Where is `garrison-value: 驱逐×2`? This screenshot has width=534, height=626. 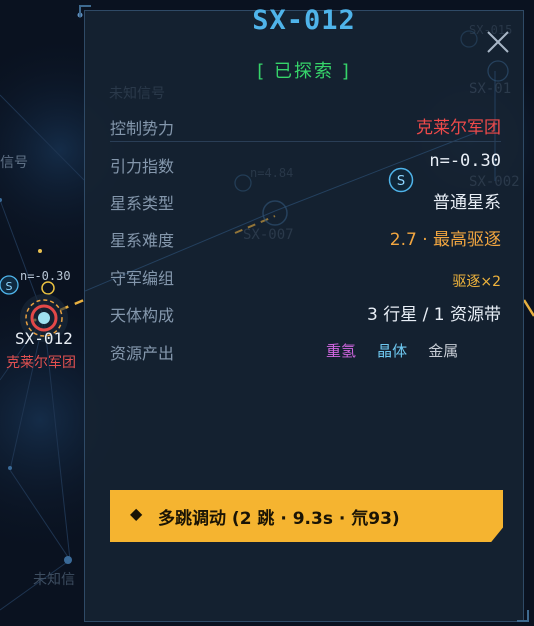 garrison-value: 驱逐×2 is located at coordinates (476, 282).